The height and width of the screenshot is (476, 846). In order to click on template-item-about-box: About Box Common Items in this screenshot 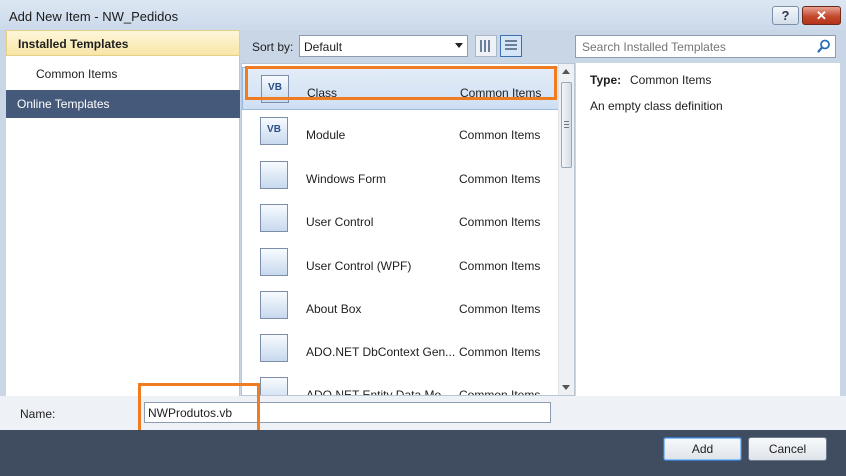, I will do `click(401, 305)`.